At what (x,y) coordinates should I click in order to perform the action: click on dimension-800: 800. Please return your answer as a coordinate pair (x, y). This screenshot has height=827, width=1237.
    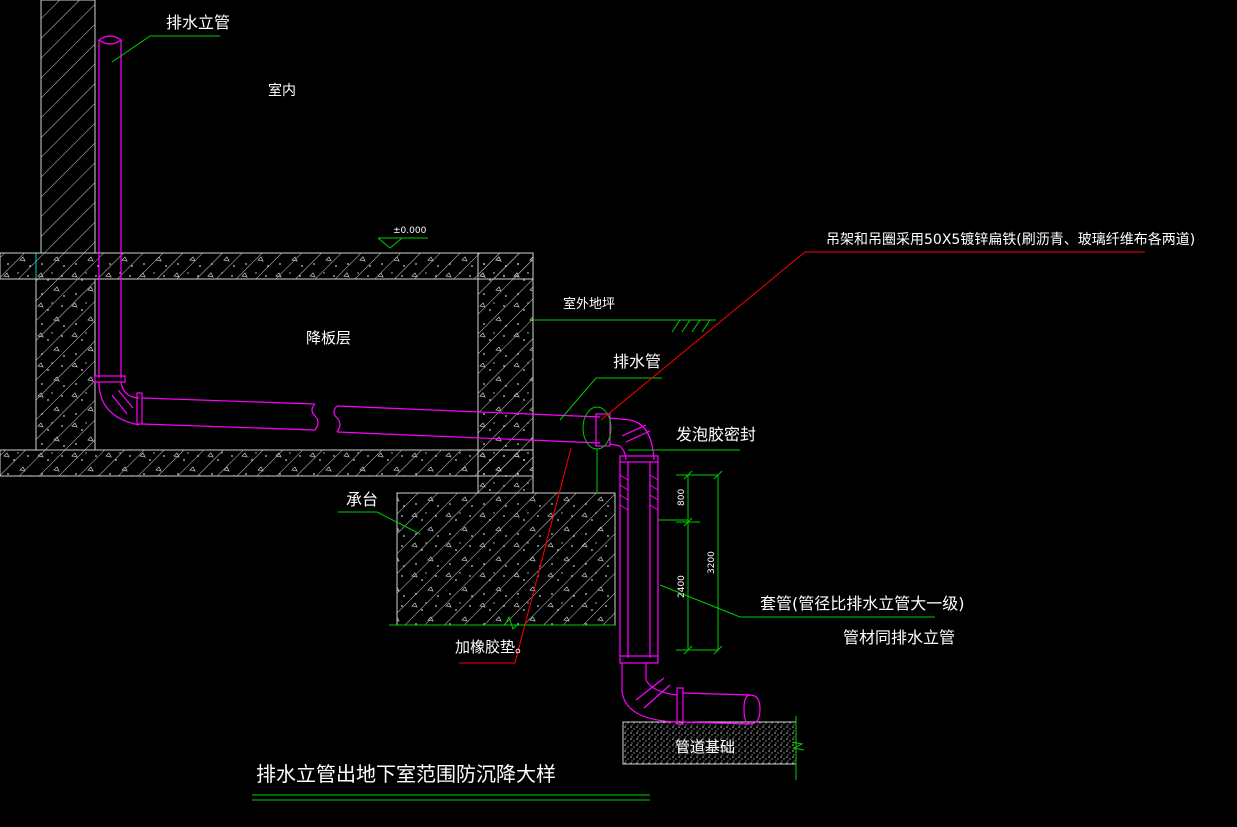
    Looking at the image, I should click on (682, 497).